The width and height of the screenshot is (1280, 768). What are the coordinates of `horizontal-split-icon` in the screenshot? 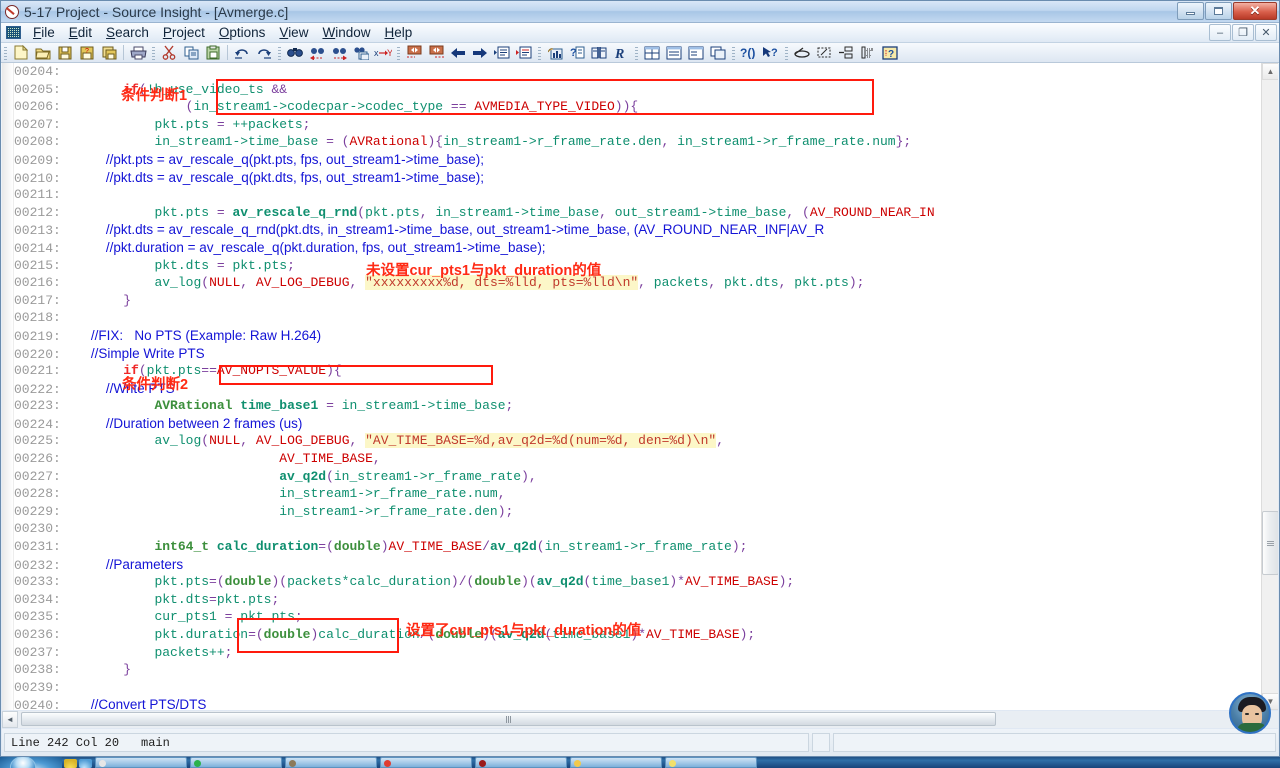 It's located at (674, 53).